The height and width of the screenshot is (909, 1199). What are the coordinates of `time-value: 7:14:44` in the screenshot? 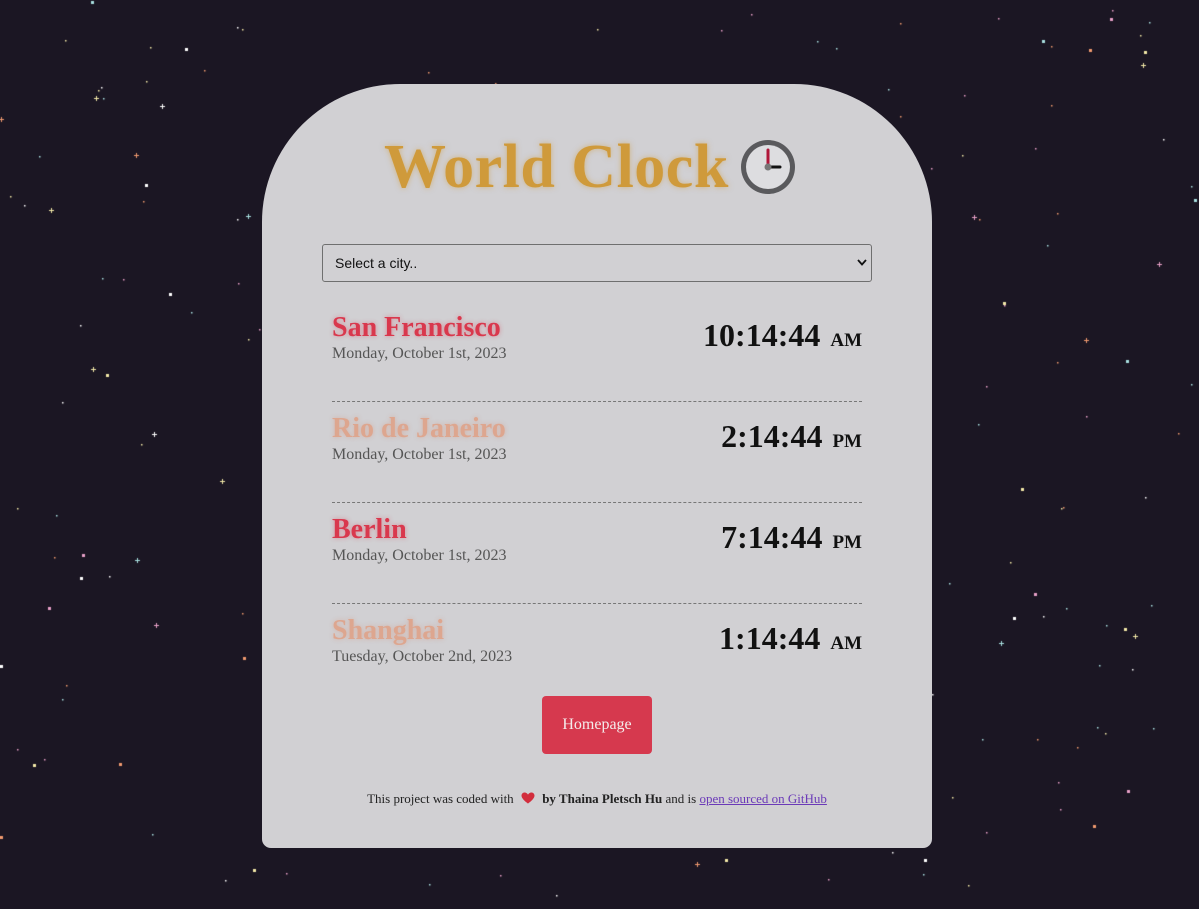 It's located at (772, 537).